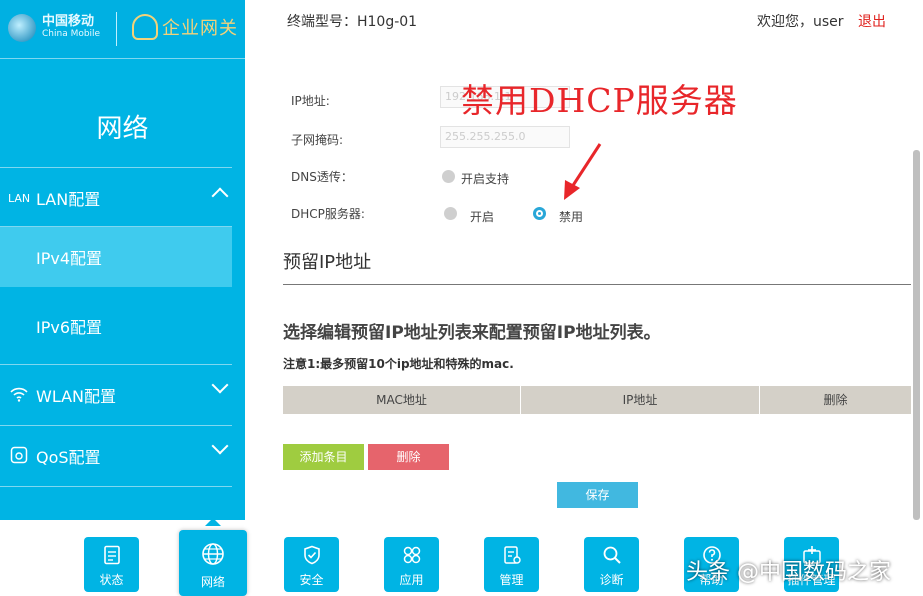 This screenshot has width=923, height=596. I want to click on ip-label: IP地址:, so click(310, 101).